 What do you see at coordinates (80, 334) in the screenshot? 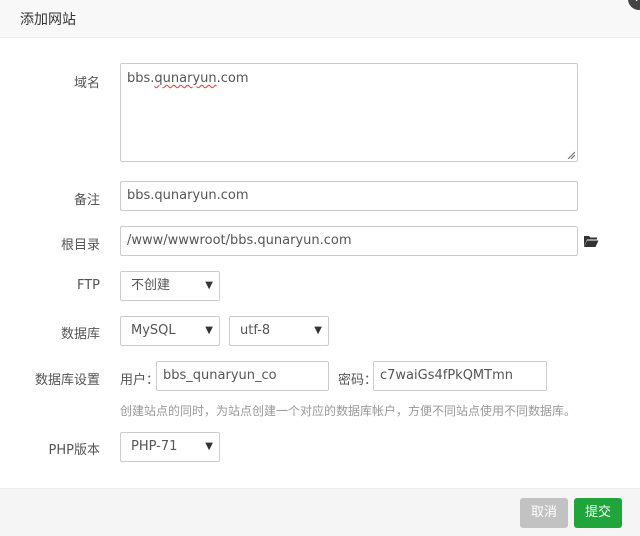
I see `database-label: 数据库` at bounding box center [80, 334].